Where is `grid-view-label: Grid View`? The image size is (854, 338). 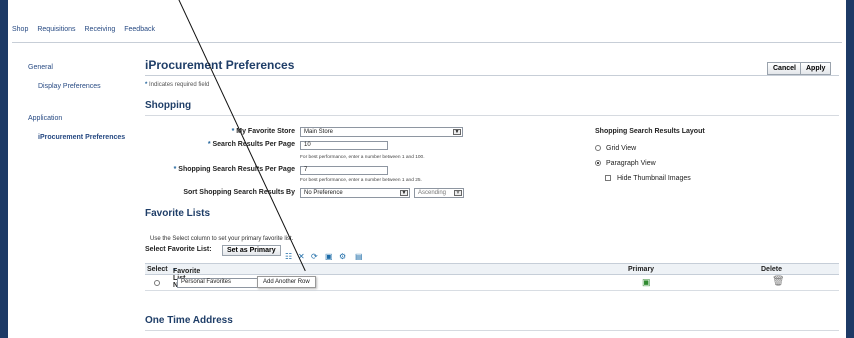
grid-view-label: Grid View is located at coordinates (621, 148).